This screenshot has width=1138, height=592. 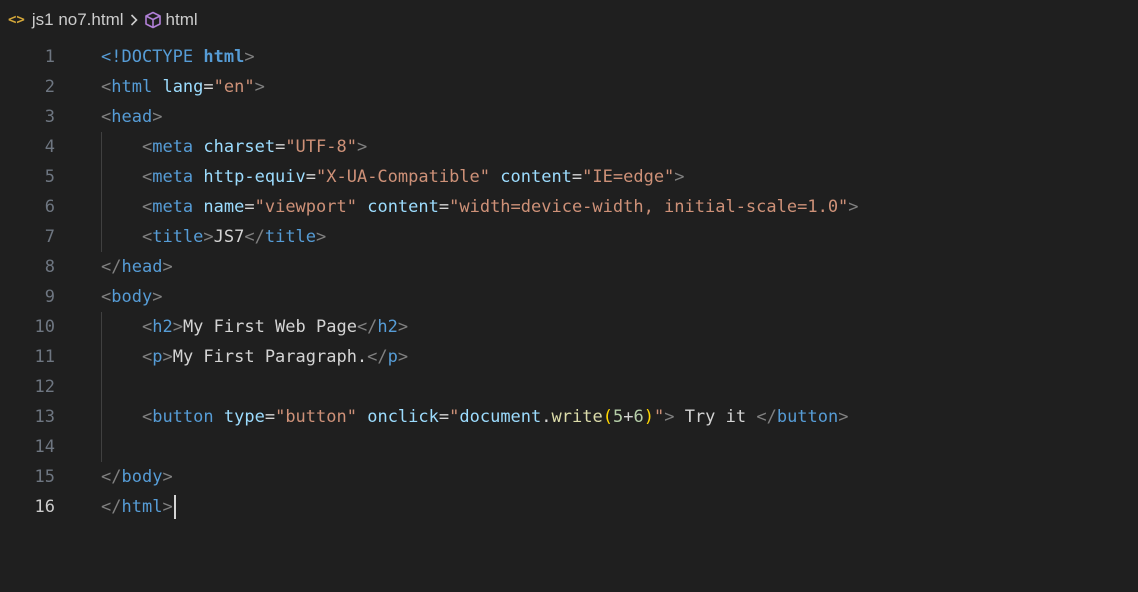 I want to click on code-token: "button", so click(x=316, y=417).